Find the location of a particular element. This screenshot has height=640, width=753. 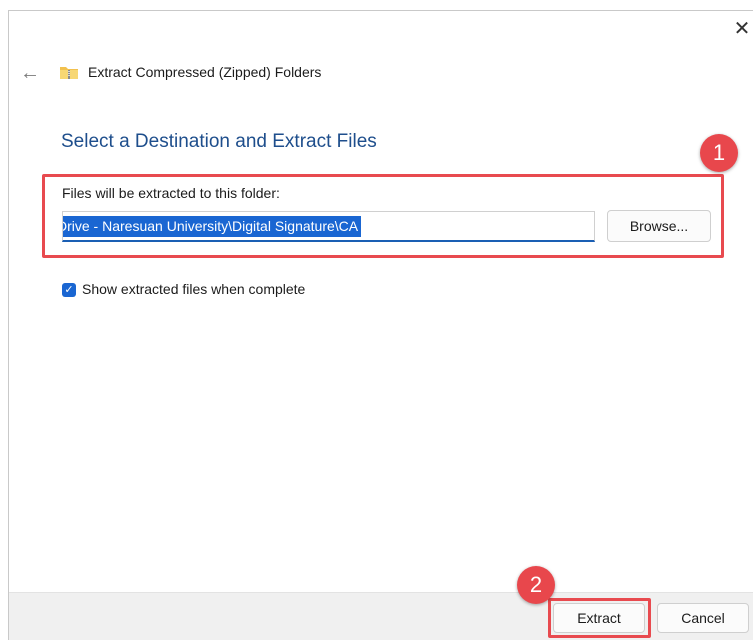

back-arrow-icon: ← is located at coordinates (30, 73).